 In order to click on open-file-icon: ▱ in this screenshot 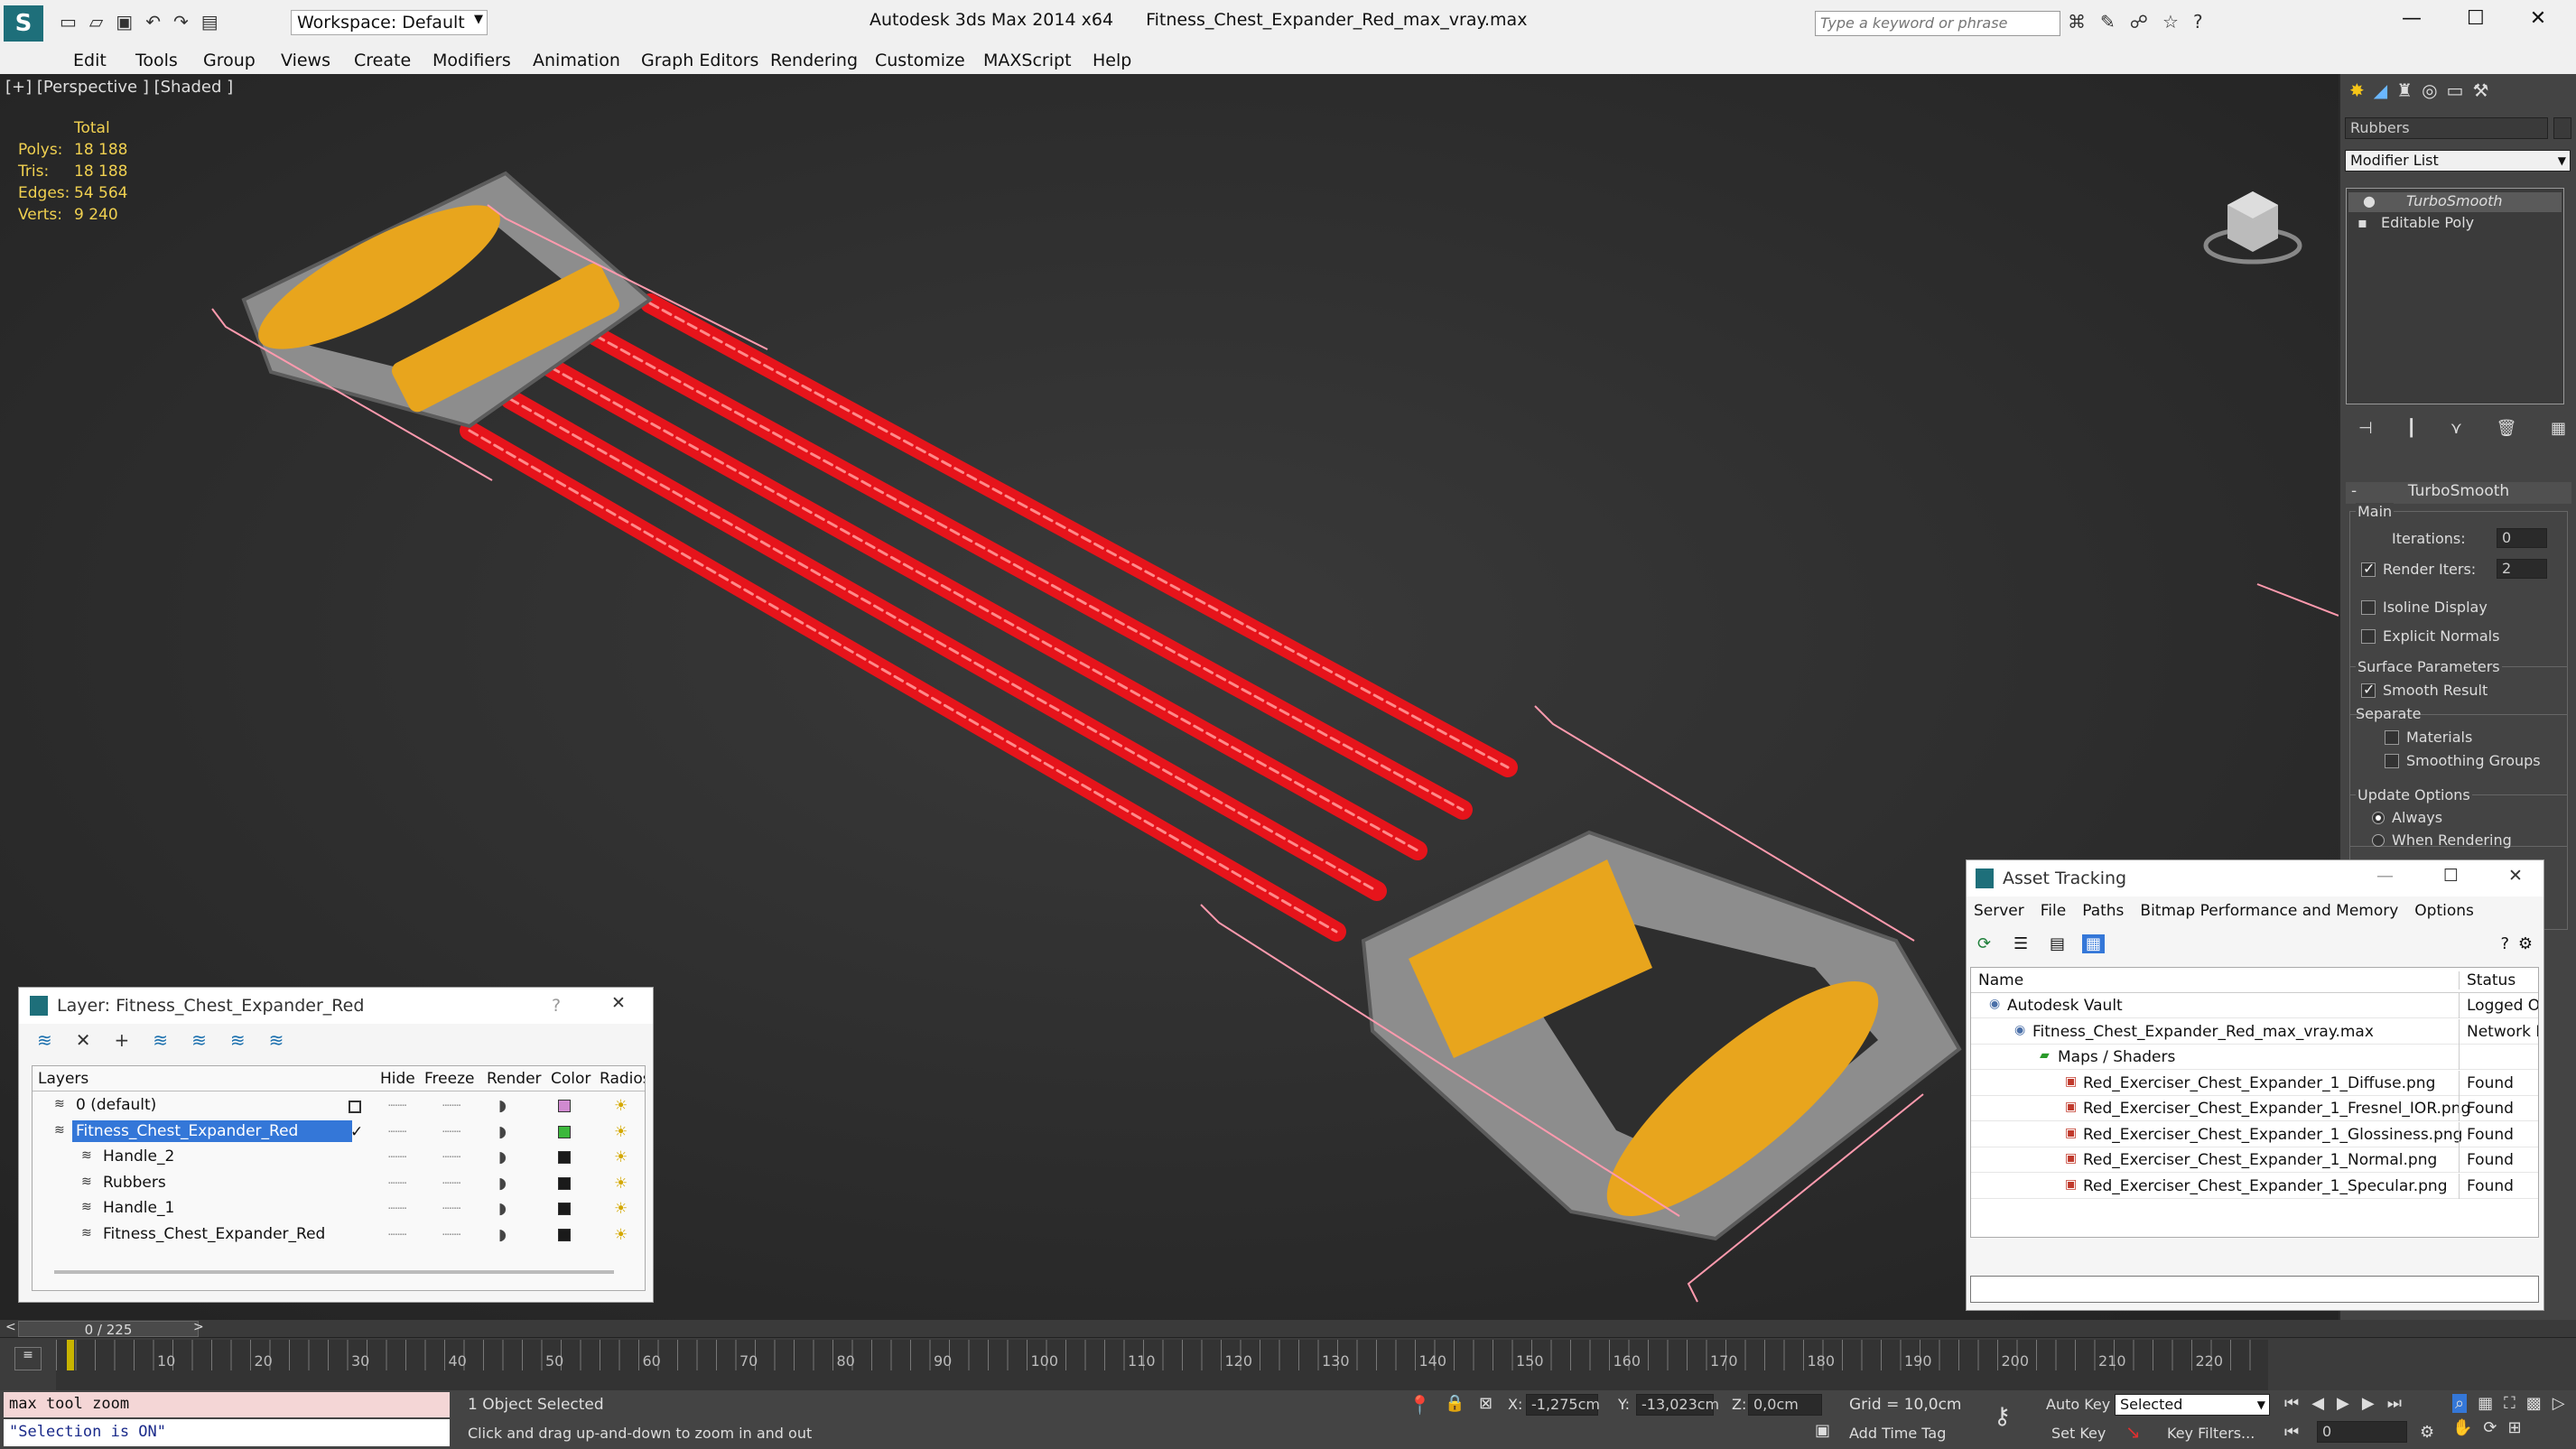, I will do `click(96, 22)`.